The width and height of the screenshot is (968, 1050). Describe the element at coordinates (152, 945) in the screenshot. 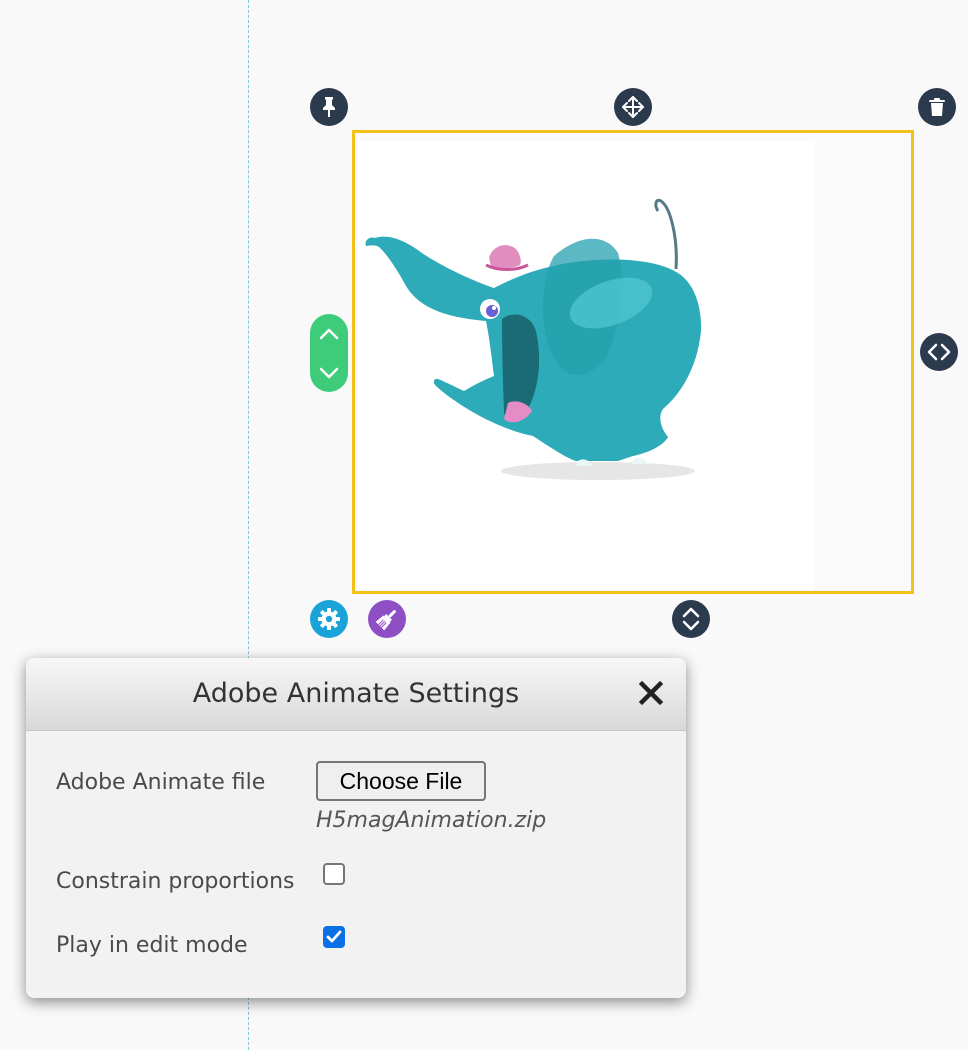

I see `play-in-edit-mode-label: Play in edit mode` at that location.